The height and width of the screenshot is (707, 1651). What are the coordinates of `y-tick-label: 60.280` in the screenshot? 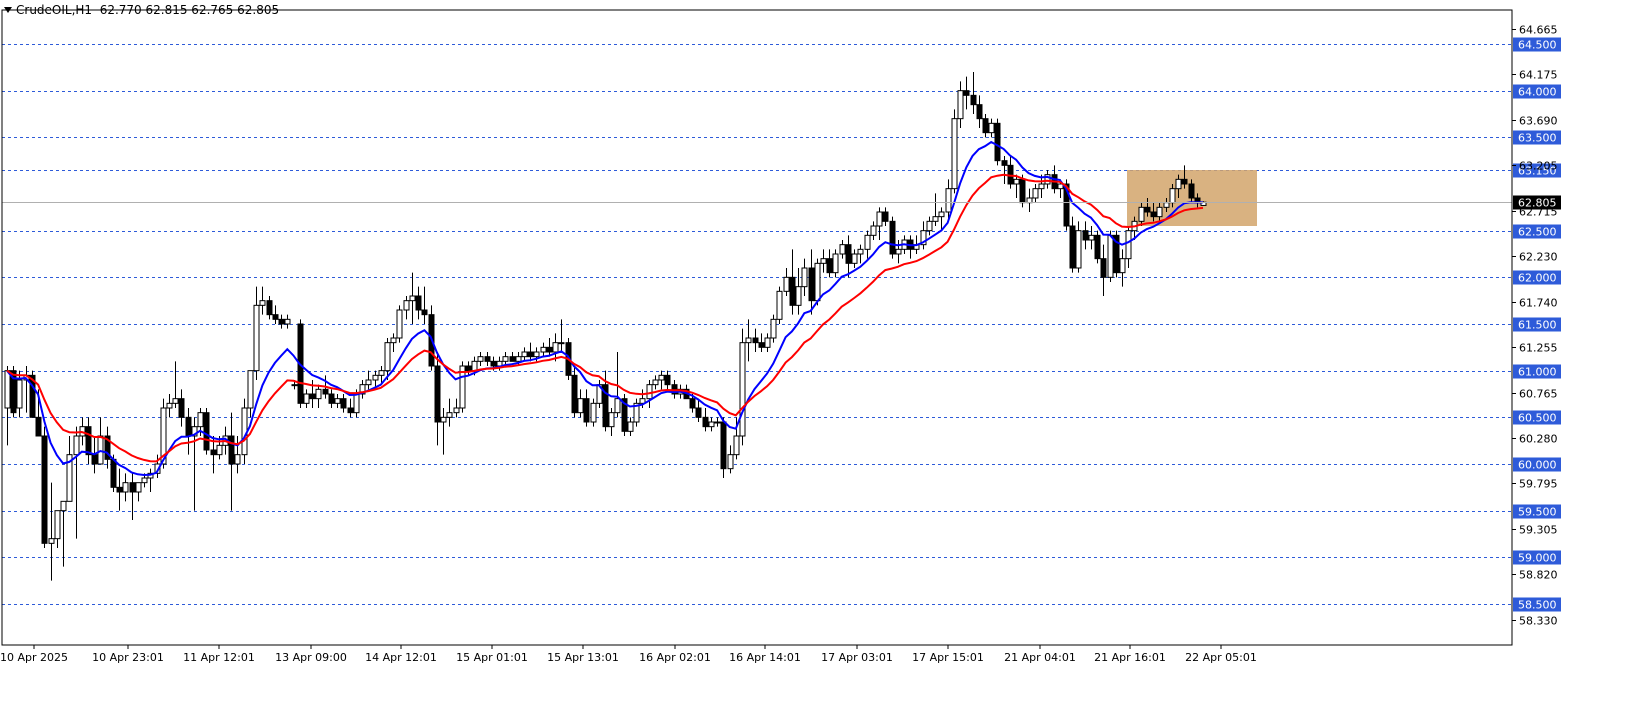 It's located at (1538, 439).